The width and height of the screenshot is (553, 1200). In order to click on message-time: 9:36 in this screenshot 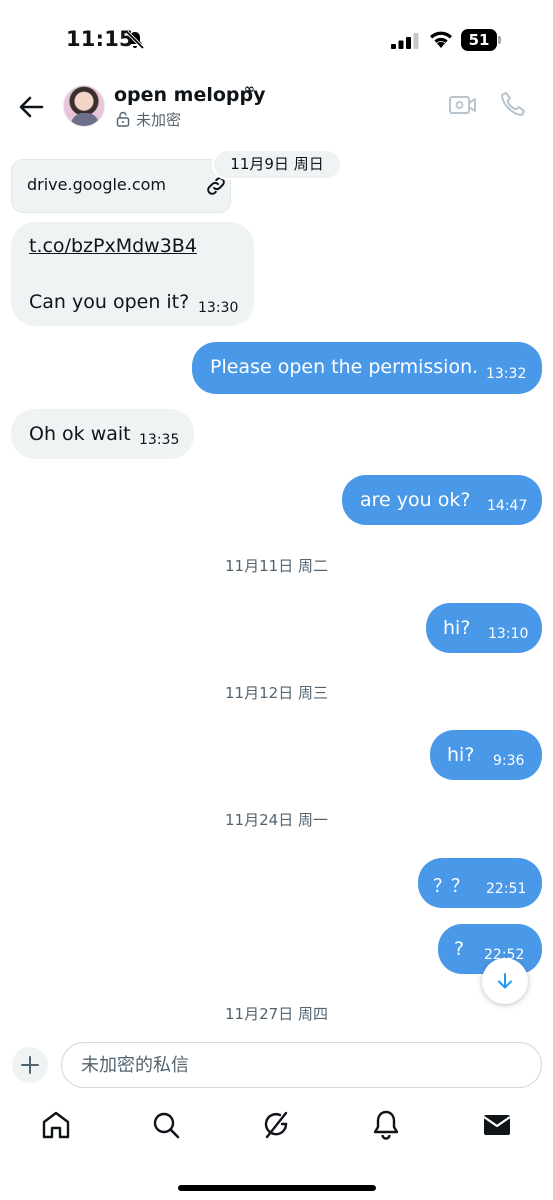, I will do `click(509, 761)`.